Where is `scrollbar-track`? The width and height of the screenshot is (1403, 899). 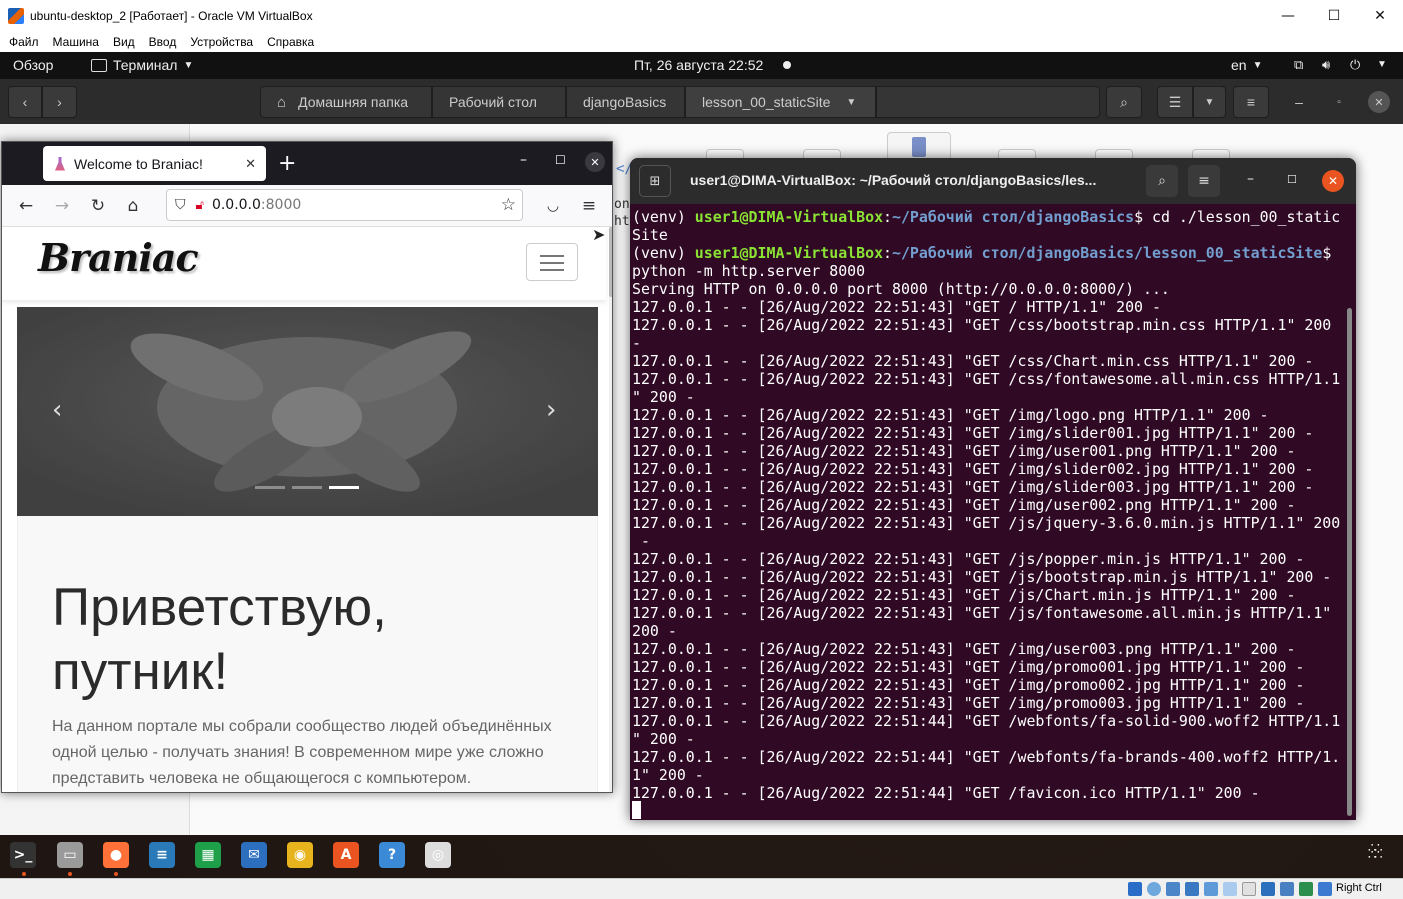 scrollbar-track is located at coordinates (610, 509).